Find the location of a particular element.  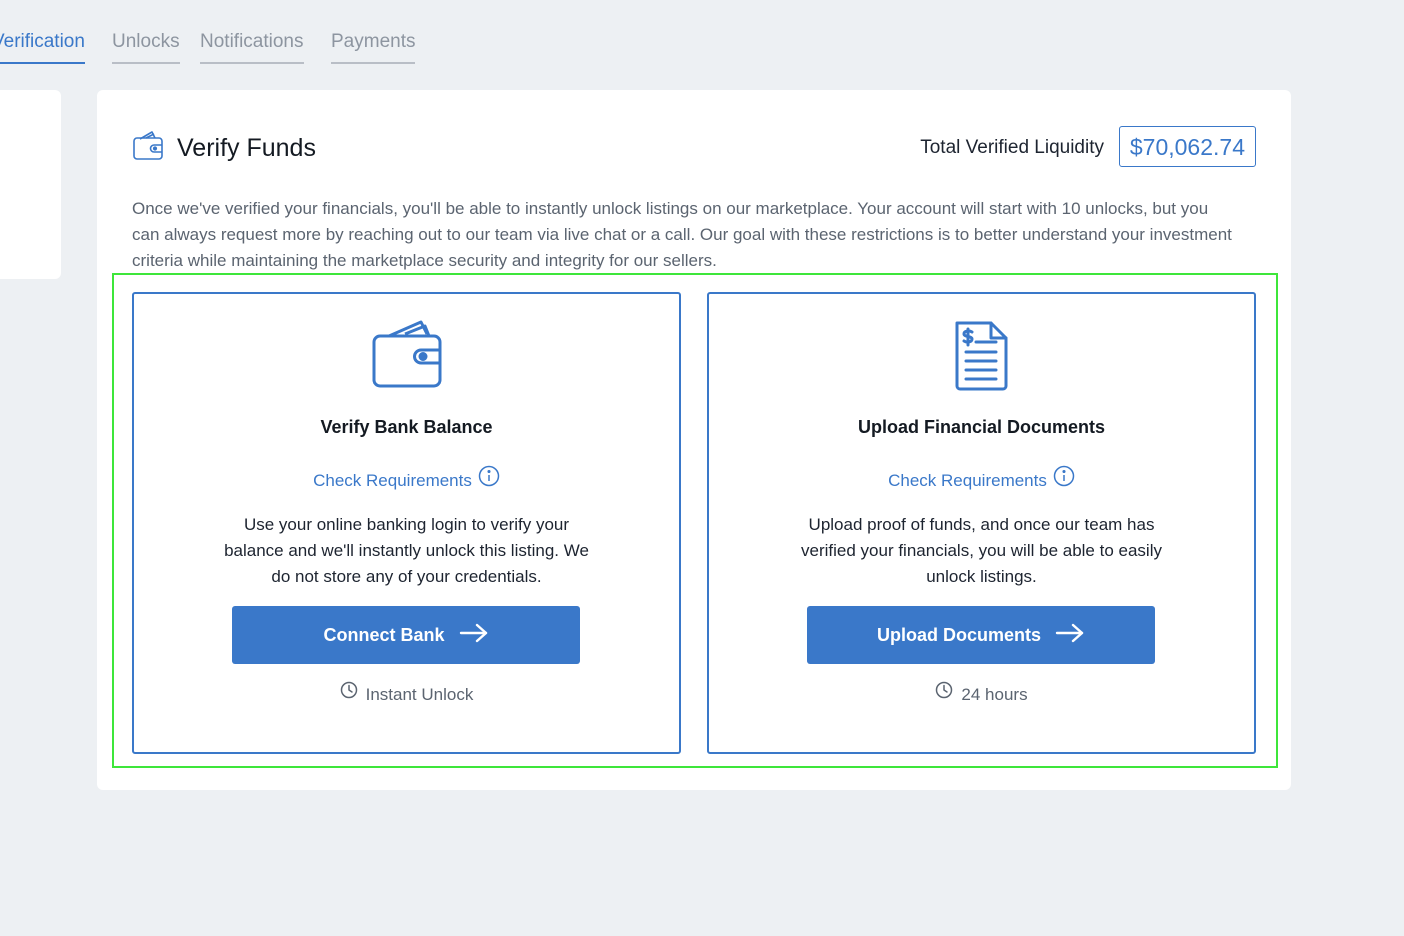

button-label: Connect Bank is located at coordinates (384, 634).